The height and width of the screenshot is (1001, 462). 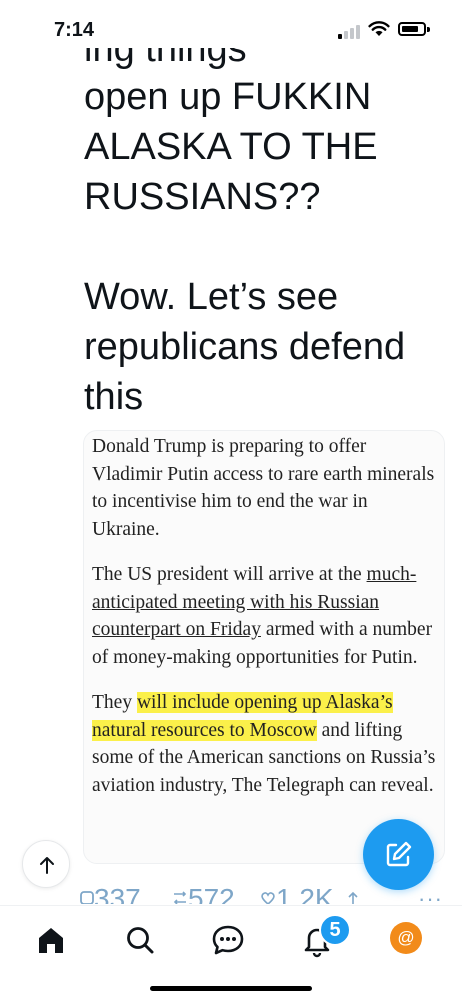 I want to click on article-text-segment: They, so click(x=114, y=702).